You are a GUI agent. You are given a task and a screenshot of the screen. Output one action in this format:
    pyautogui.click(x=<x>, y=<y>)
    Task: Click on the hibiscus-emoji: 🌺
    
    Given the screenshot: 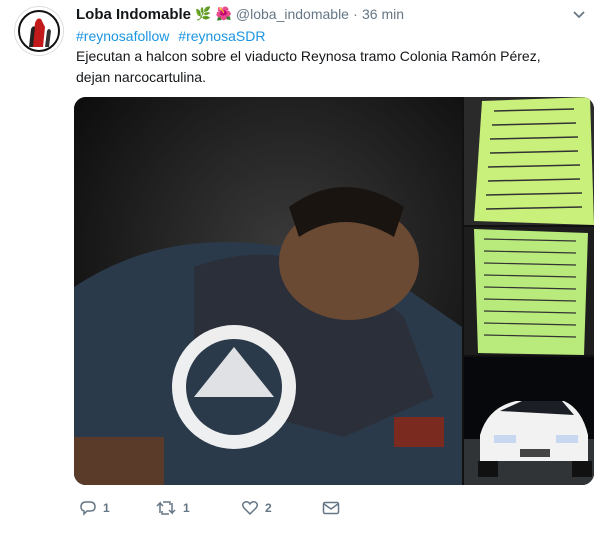 What is the action you would take?
    pyautogui.click(x=223, y=13)
    